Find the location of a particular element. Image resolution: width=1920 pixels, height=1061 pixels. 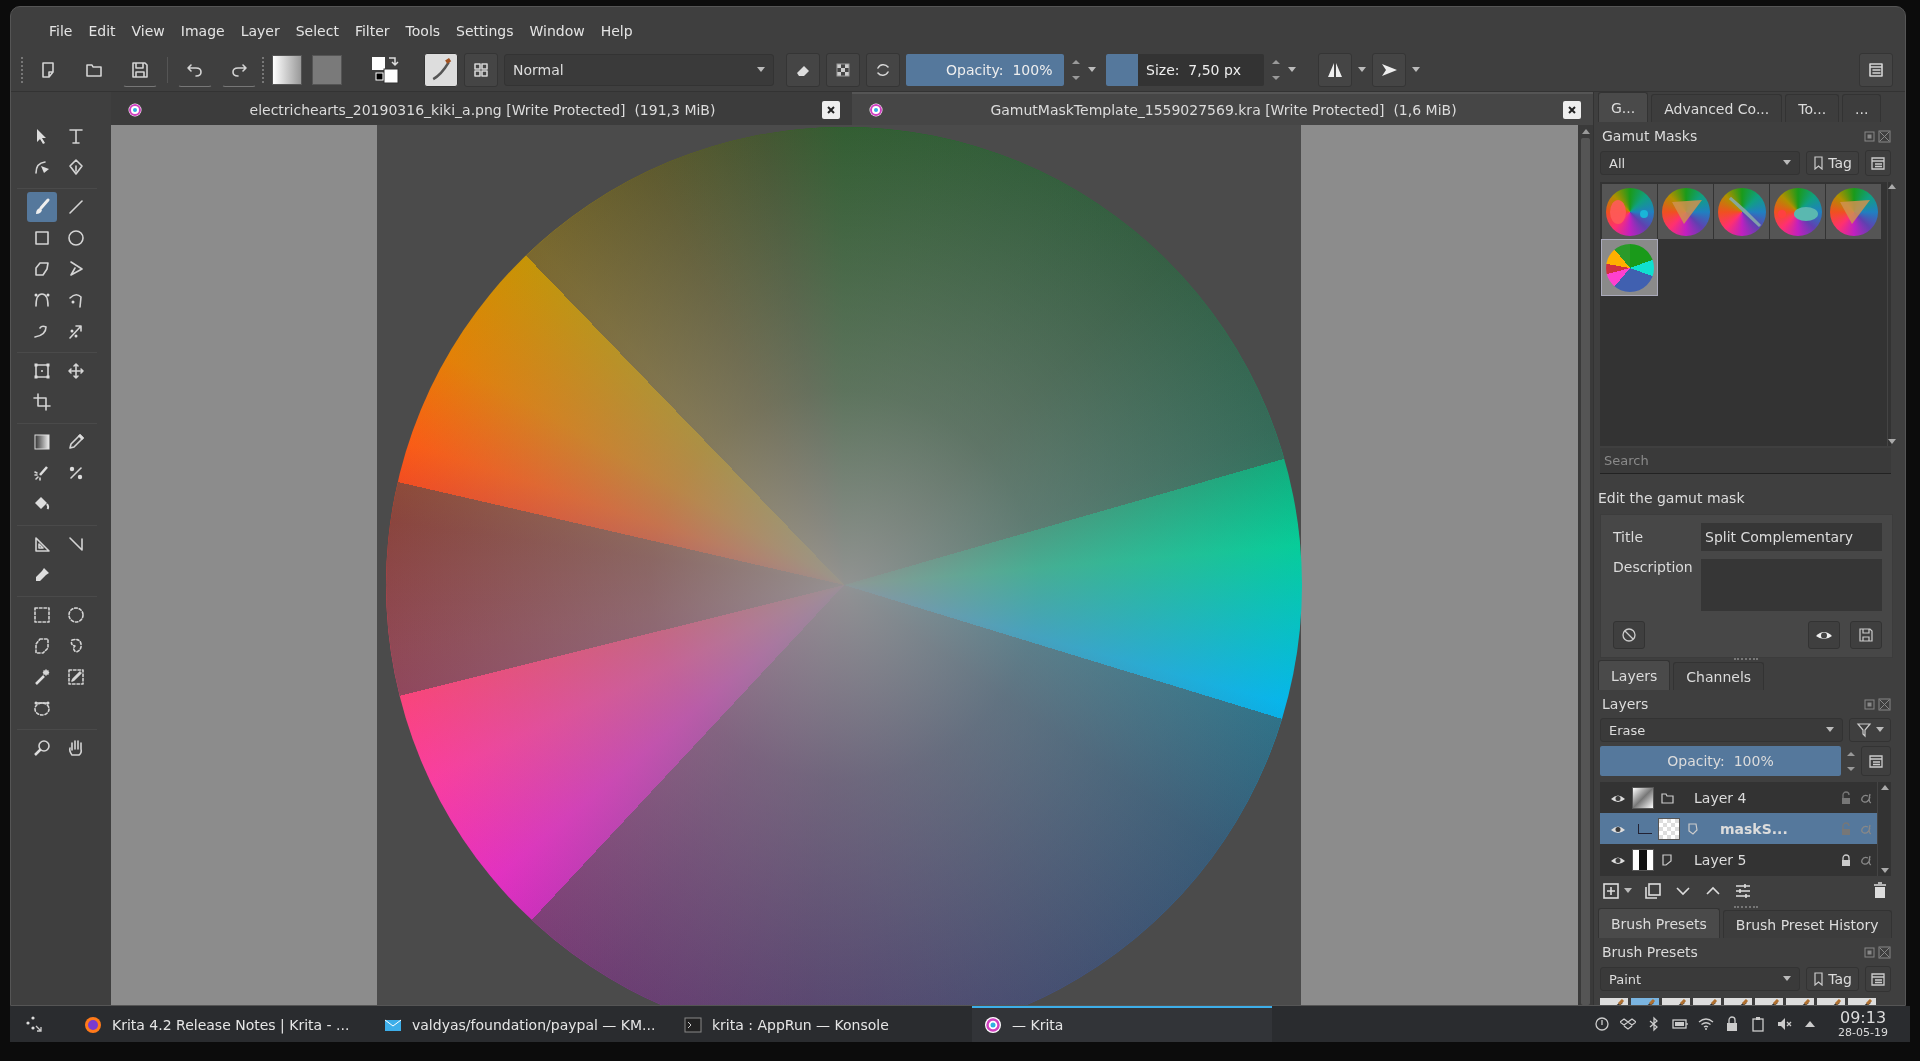

magnifier-icon is located at coordinates (42, 748).